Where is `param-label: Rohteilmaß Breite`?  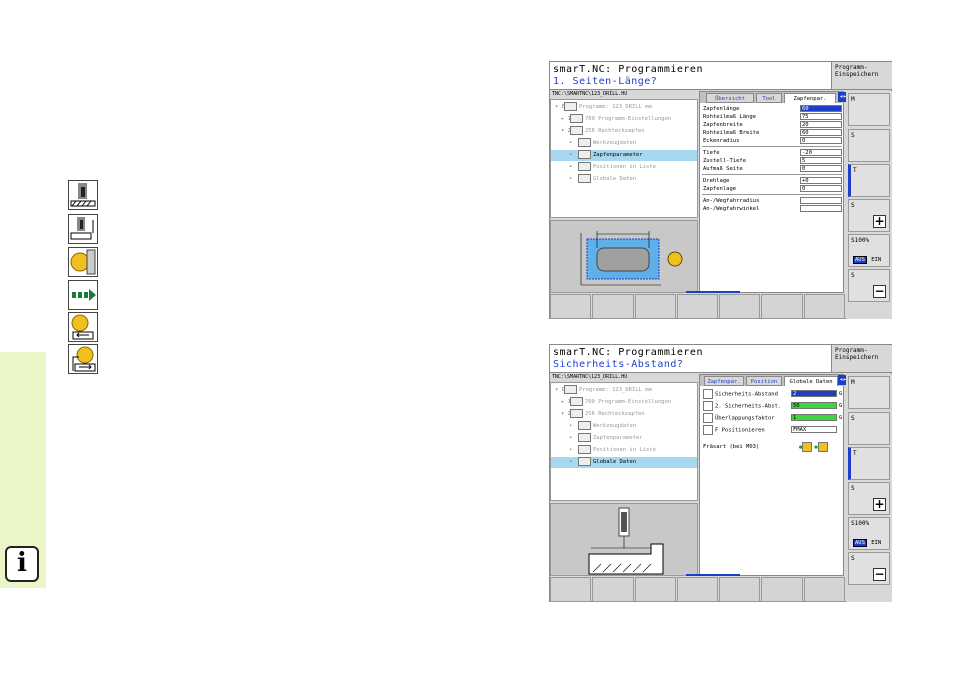 param-label: Rohteilmaß Breite is located at coordinates (731, 133).